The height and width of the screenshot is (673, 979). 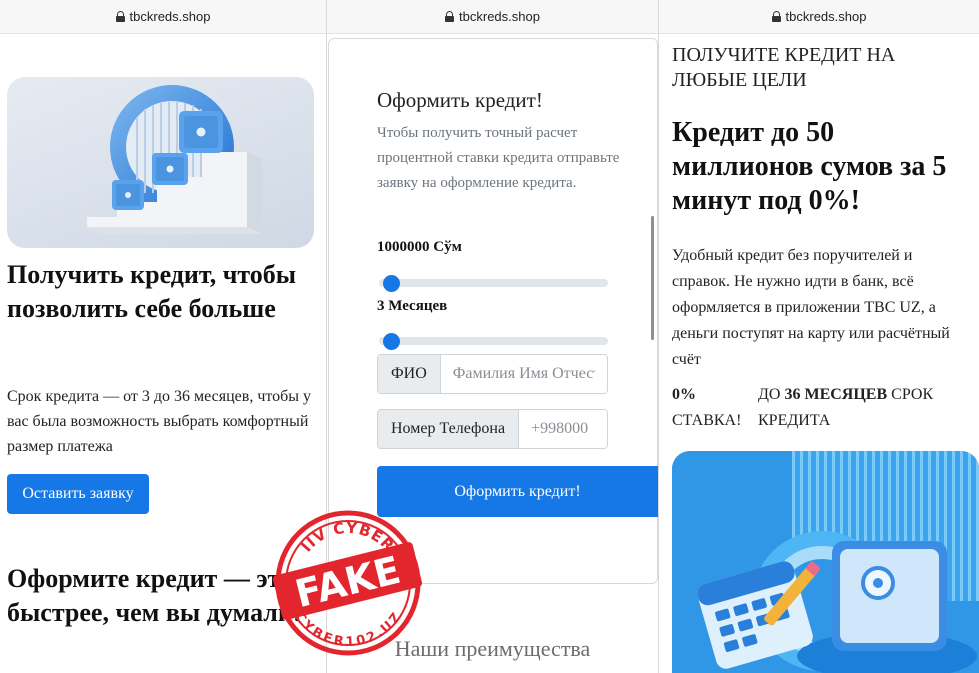 What do you see at coordinates (825, 562) in the screenshot?
I see `hero-image-safe-calendar` at bounding box center [825, 562].